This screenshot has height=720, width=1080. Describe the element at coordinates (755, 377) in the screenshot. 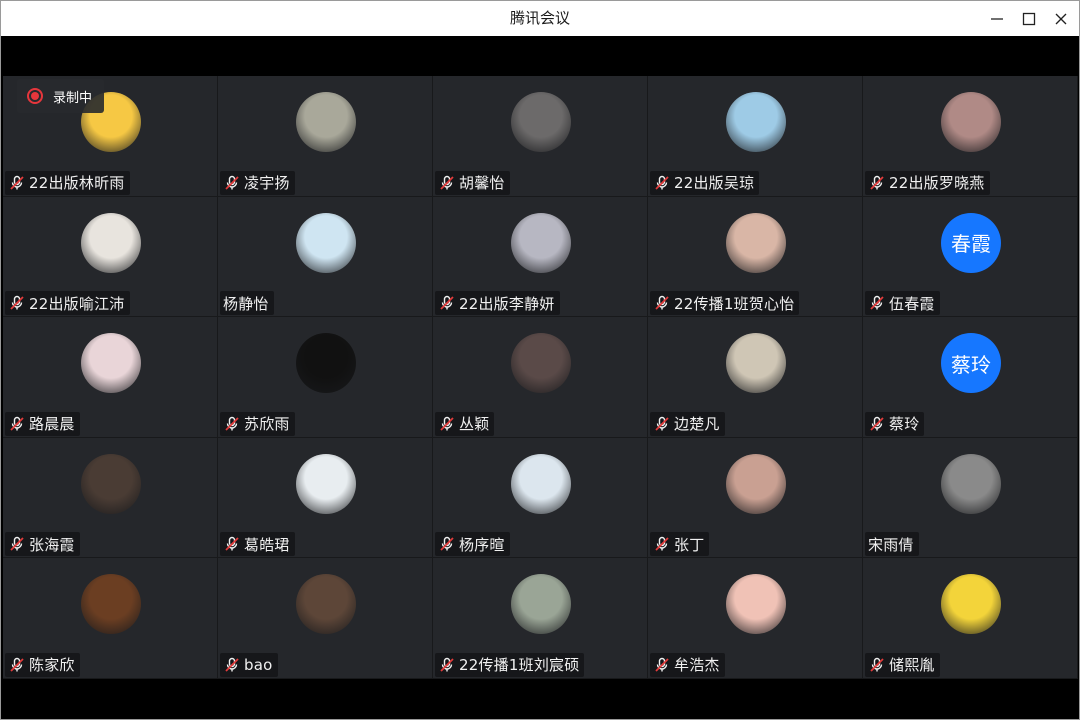

I see `participant-tile: 边楚凡` at that location.